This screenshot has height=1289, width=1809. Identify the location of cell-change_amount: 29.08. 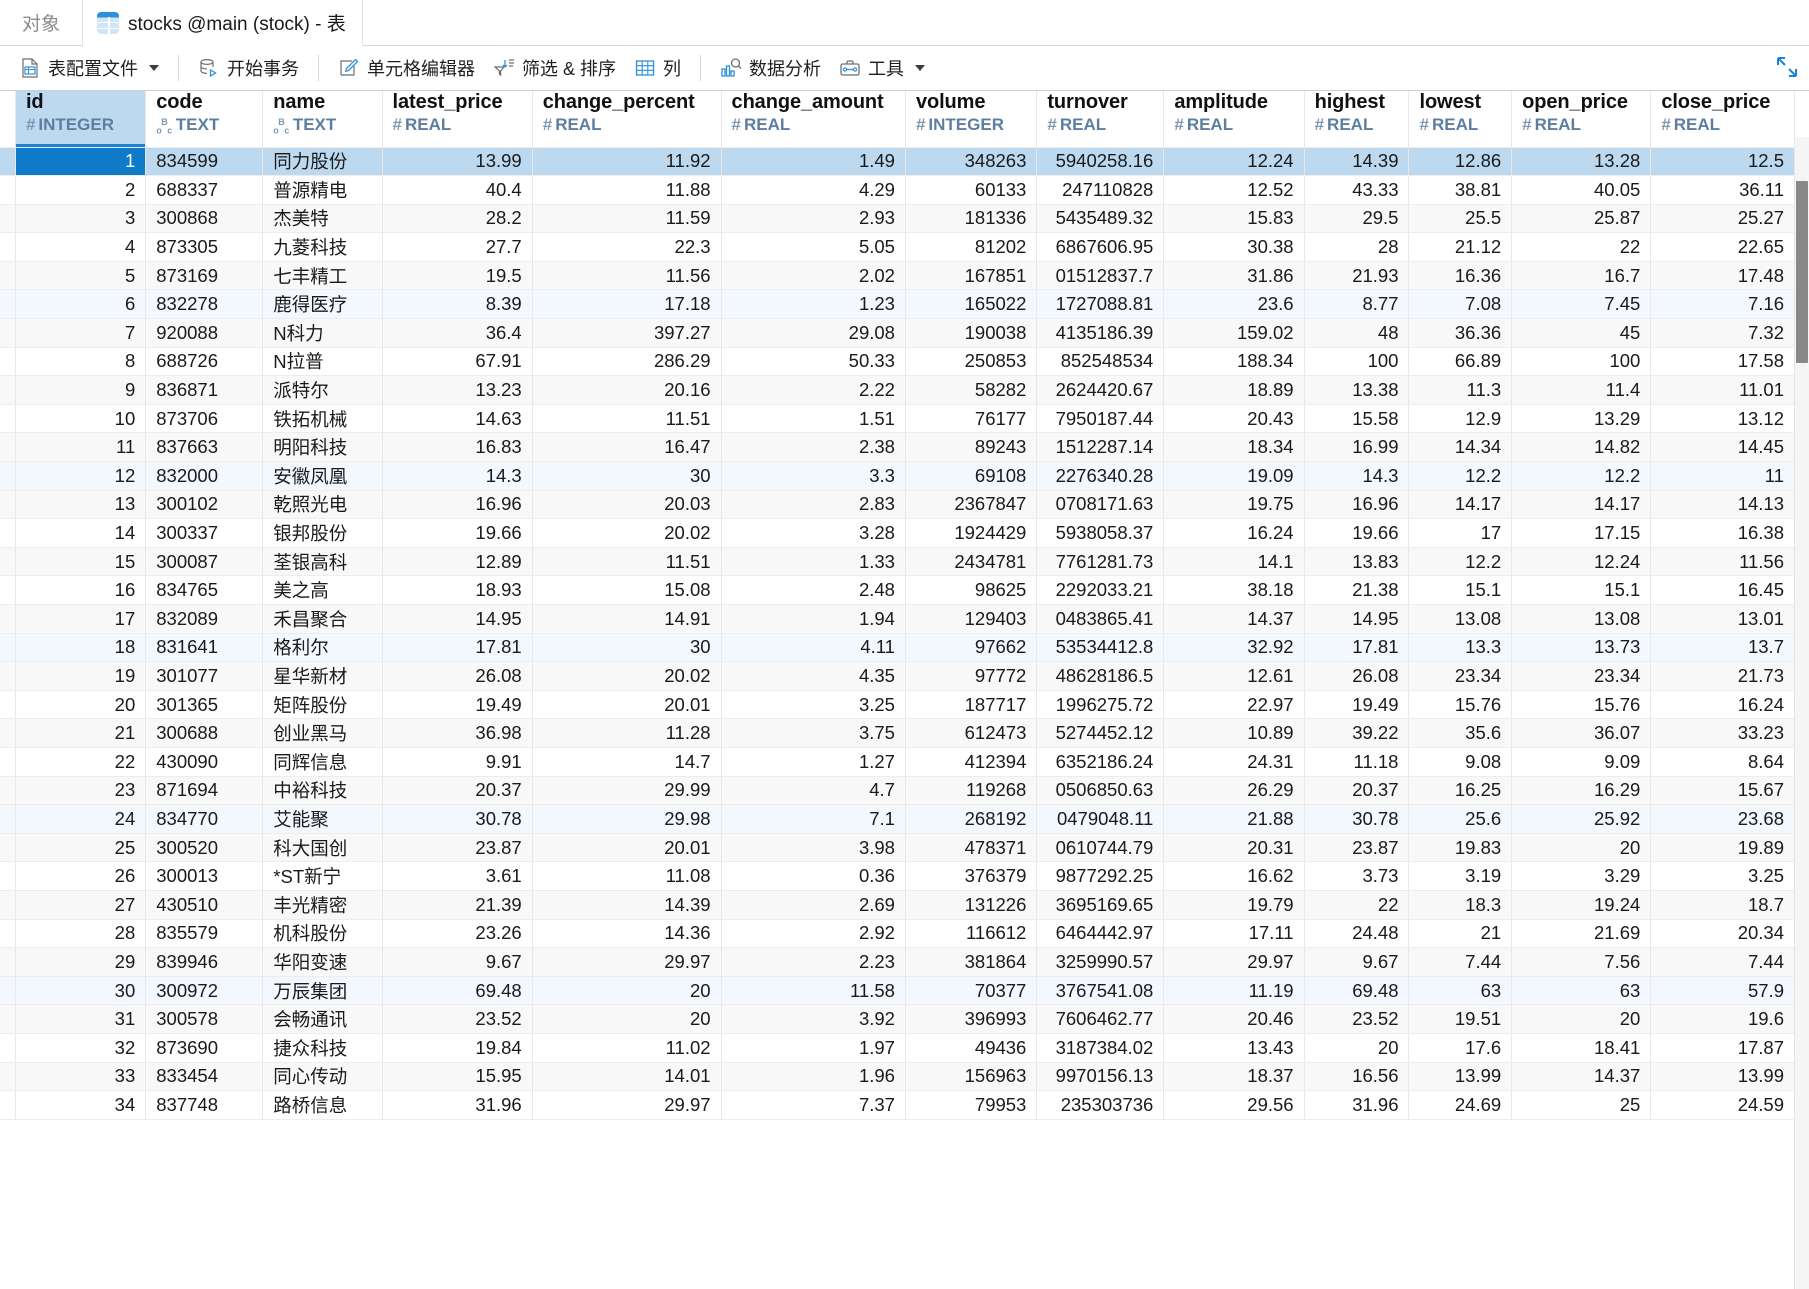
(813, 333).